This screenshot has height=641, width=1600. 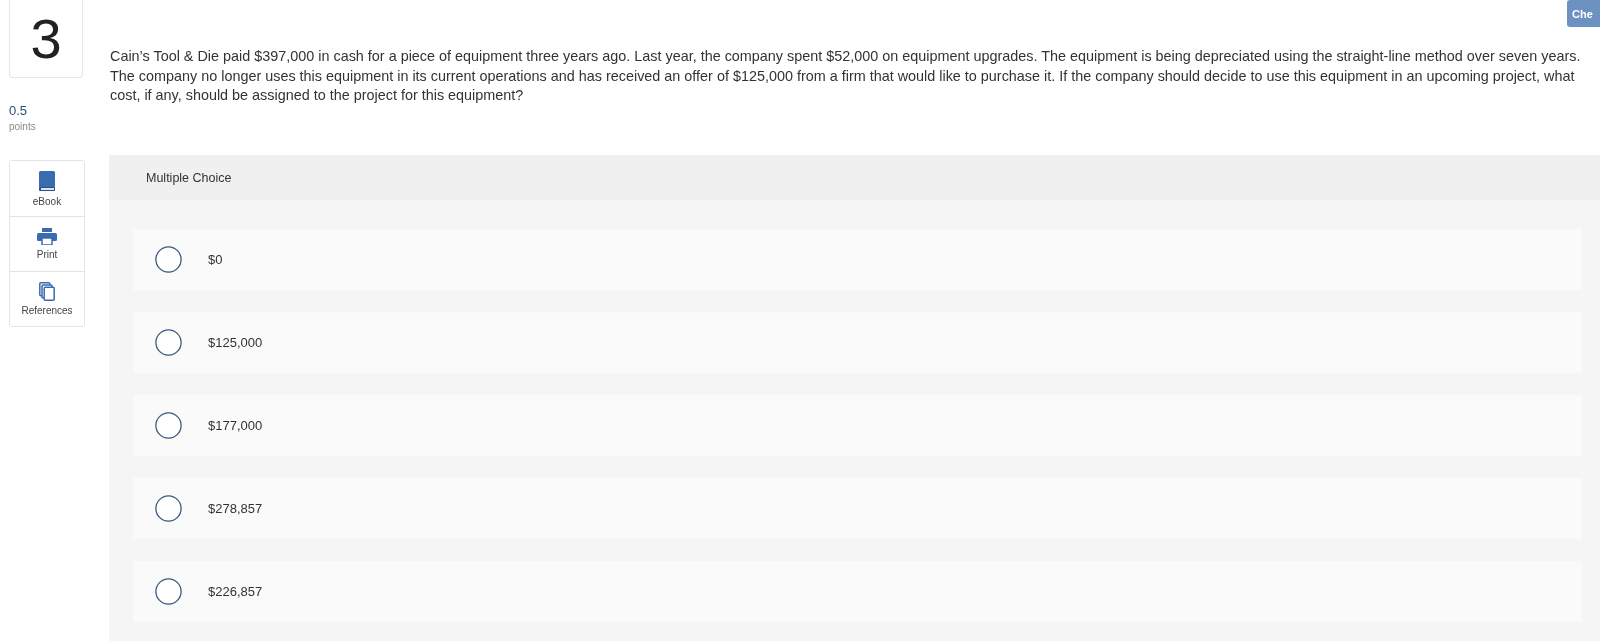 What do you see at coordinates (22, 127) in the screenshot?
I see `points-label: points` at bounding box center [22, 127].